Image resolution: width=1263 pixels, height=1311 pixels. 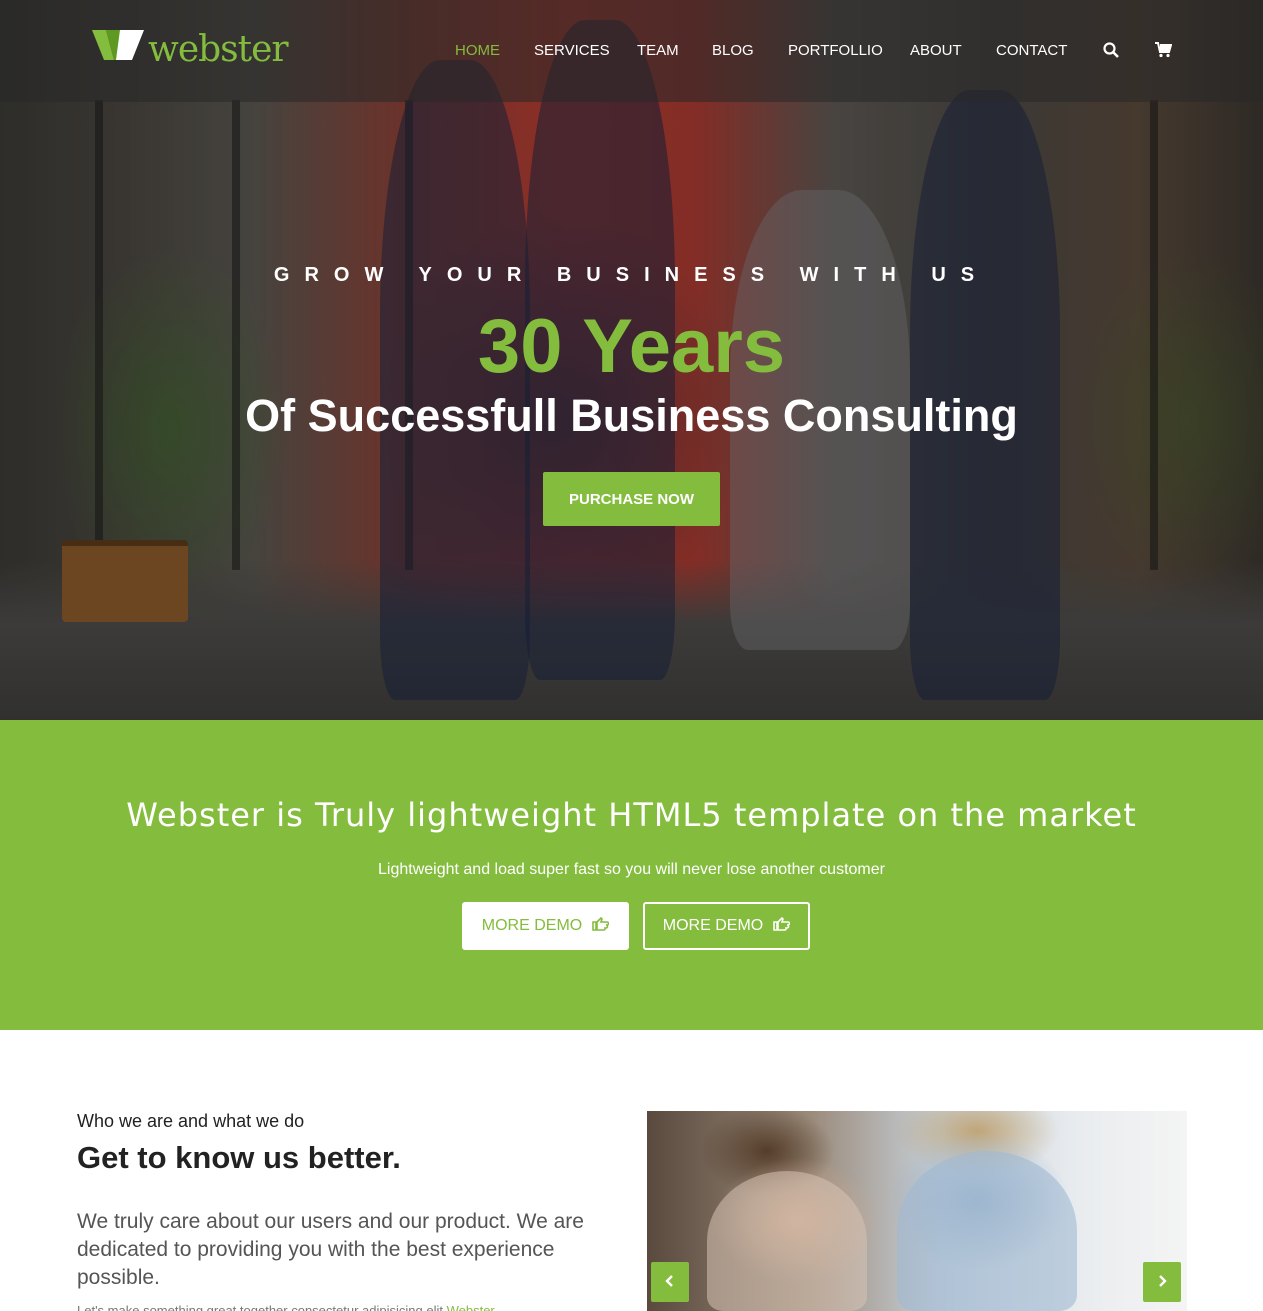 I want to click on hero-headline: 30 Years, so click(x=631, y=346).